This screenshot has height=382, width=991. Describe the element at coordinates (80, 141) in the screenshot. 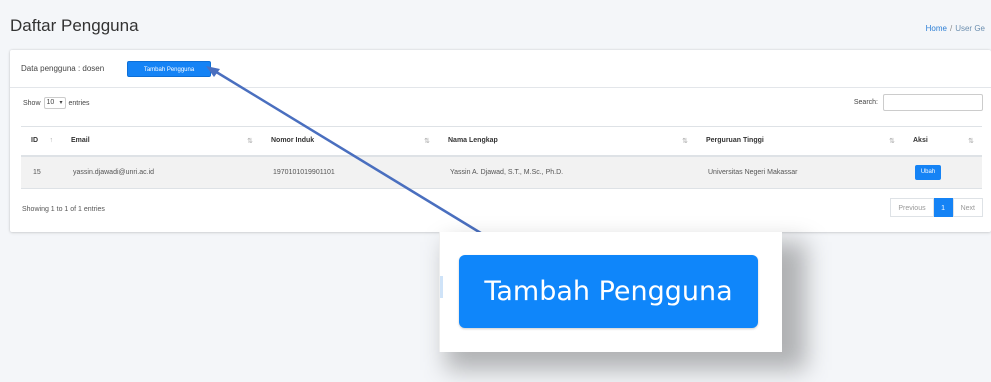

I see `column-header-label: Email` at that location.